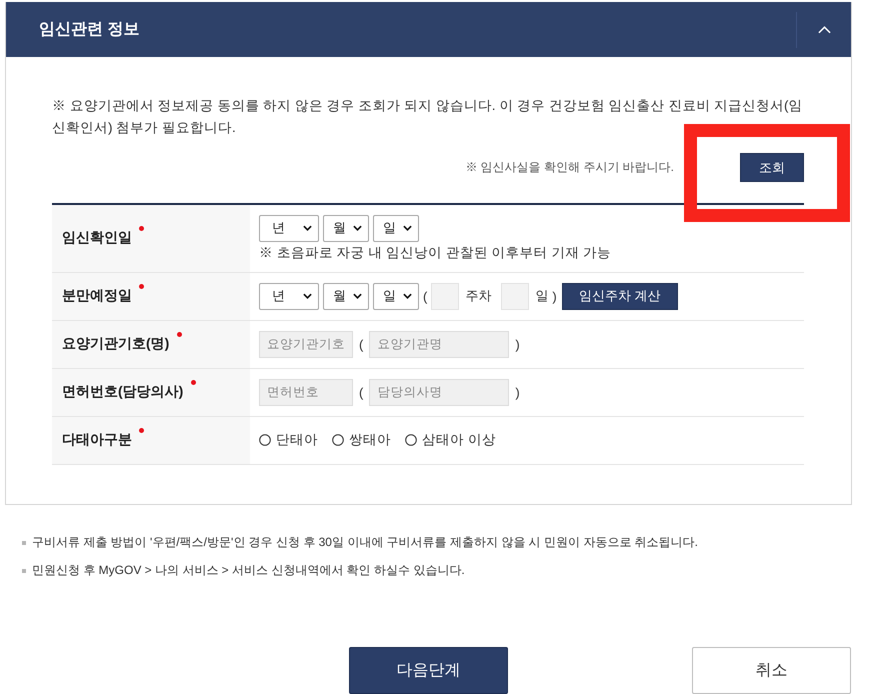 The image size is (869, 694). I want to click on unit-label: 주차, so click(478, 296).